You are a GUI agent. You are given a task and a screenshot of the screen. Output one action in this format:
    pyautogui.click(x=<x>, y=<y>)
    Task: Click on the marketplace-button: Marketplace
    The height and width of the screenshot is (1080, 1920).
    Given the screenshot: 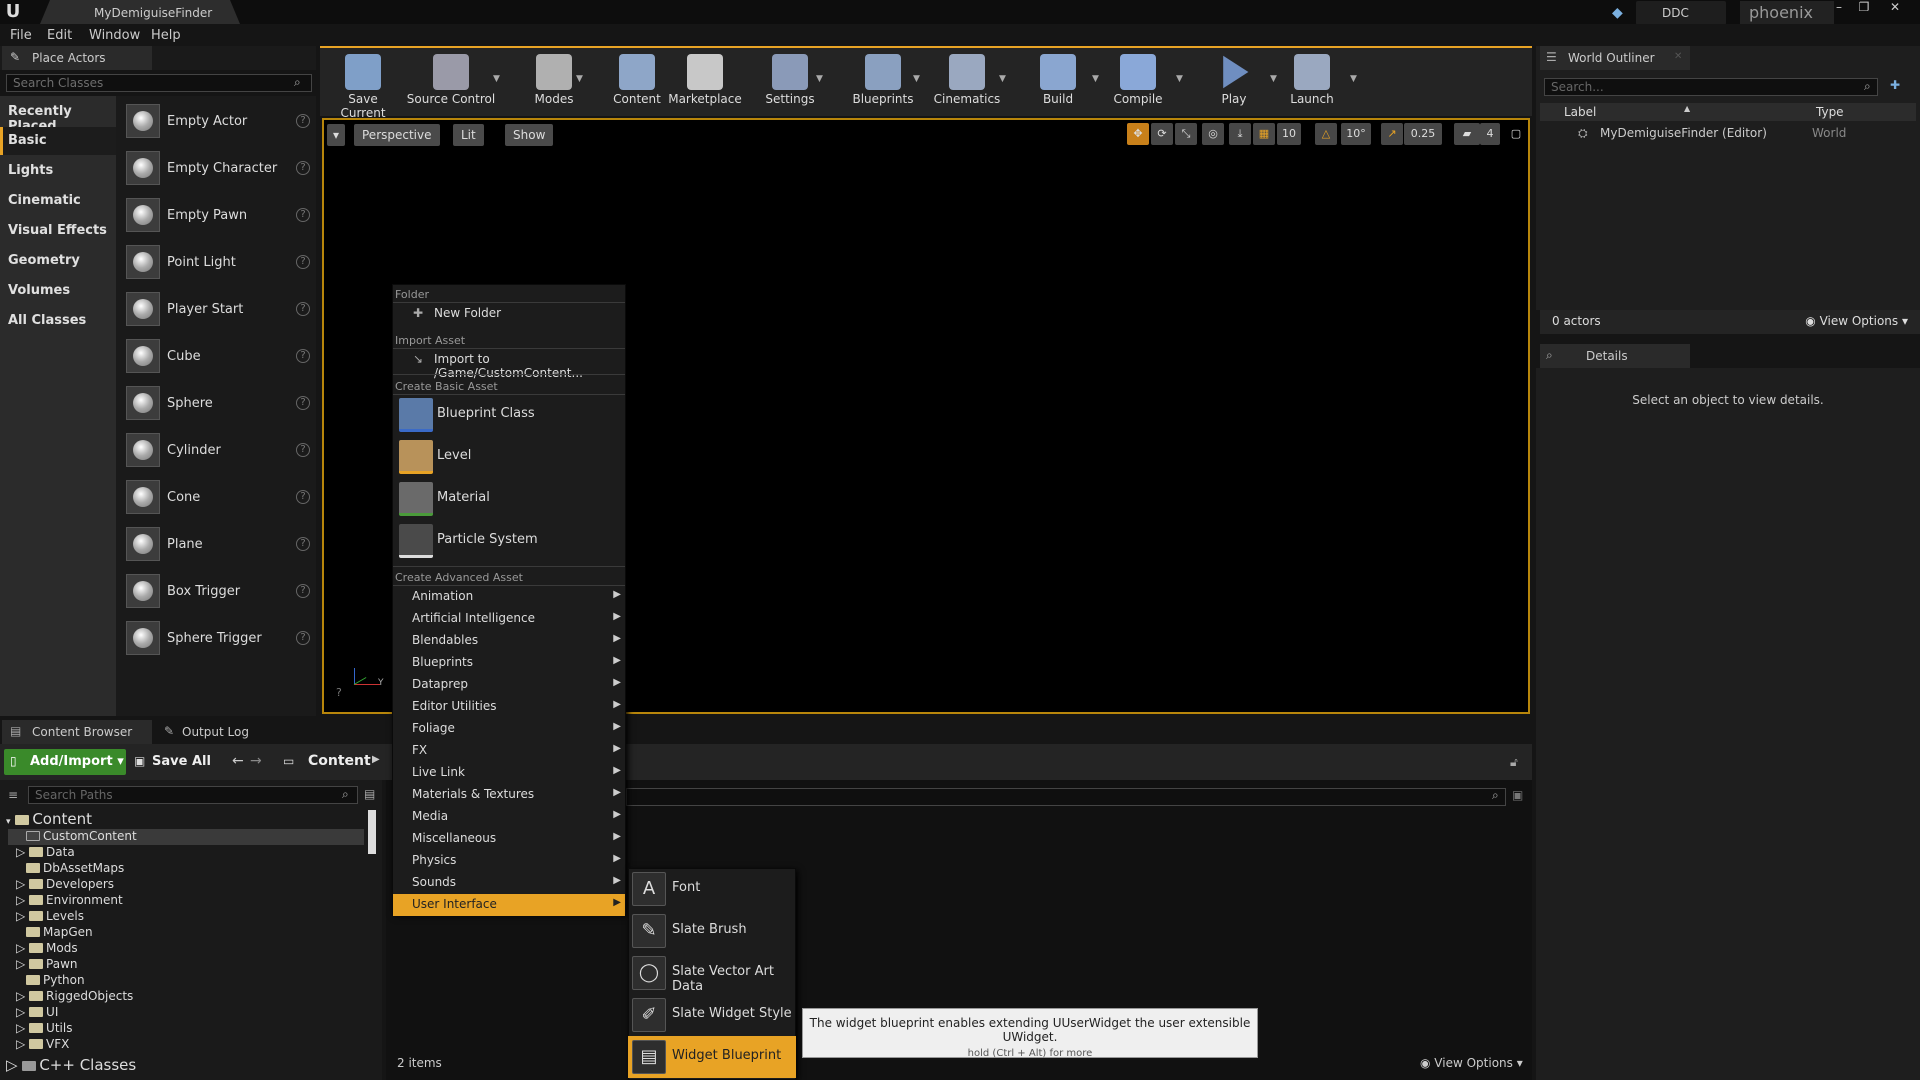 What is the action you would take?
    pyautogui.click(x=705, y=81)
    